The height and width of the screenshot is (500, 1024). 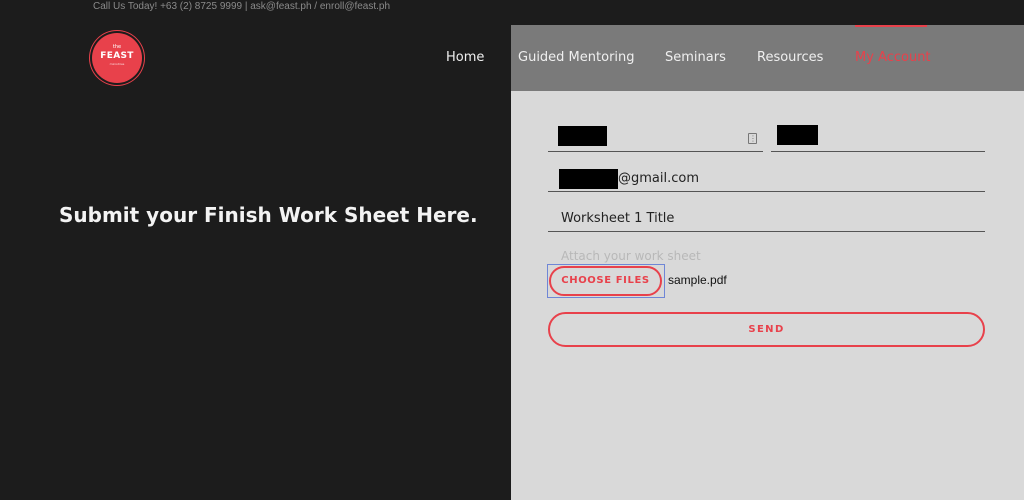 I want to click on nav-seminars: Seminars, so click(x=695, y=57).